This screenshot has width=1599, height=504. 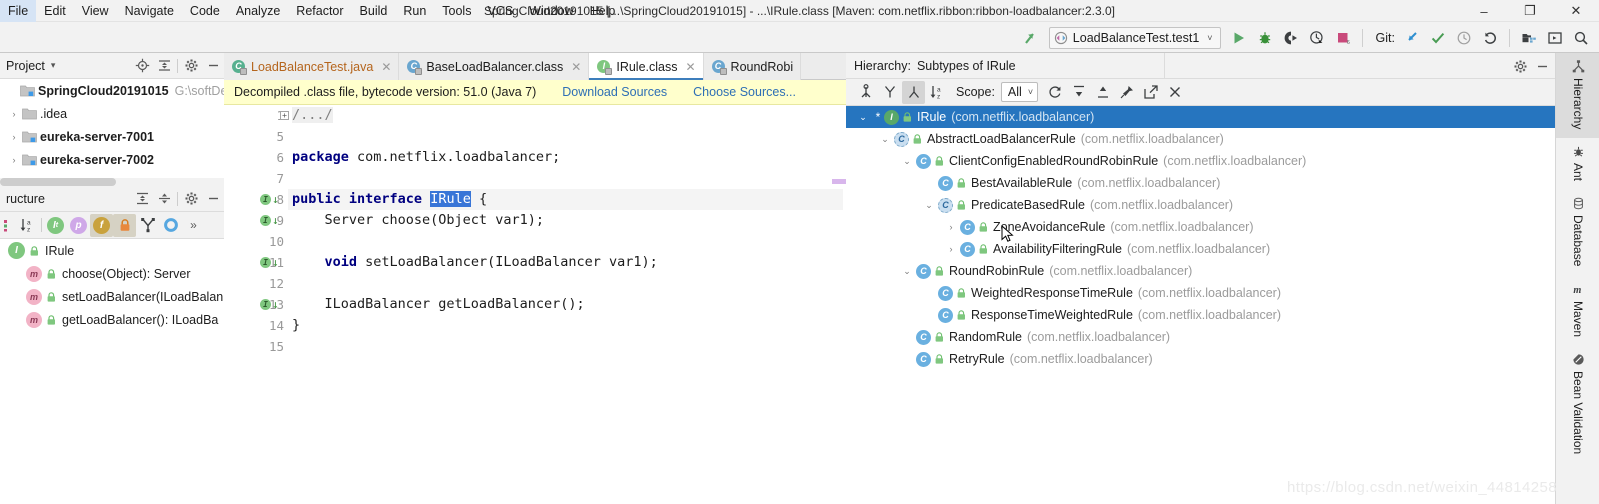 I want to click on code-line: ILoadBalancer getLoadBalancer();, so click(x=567, y=304).